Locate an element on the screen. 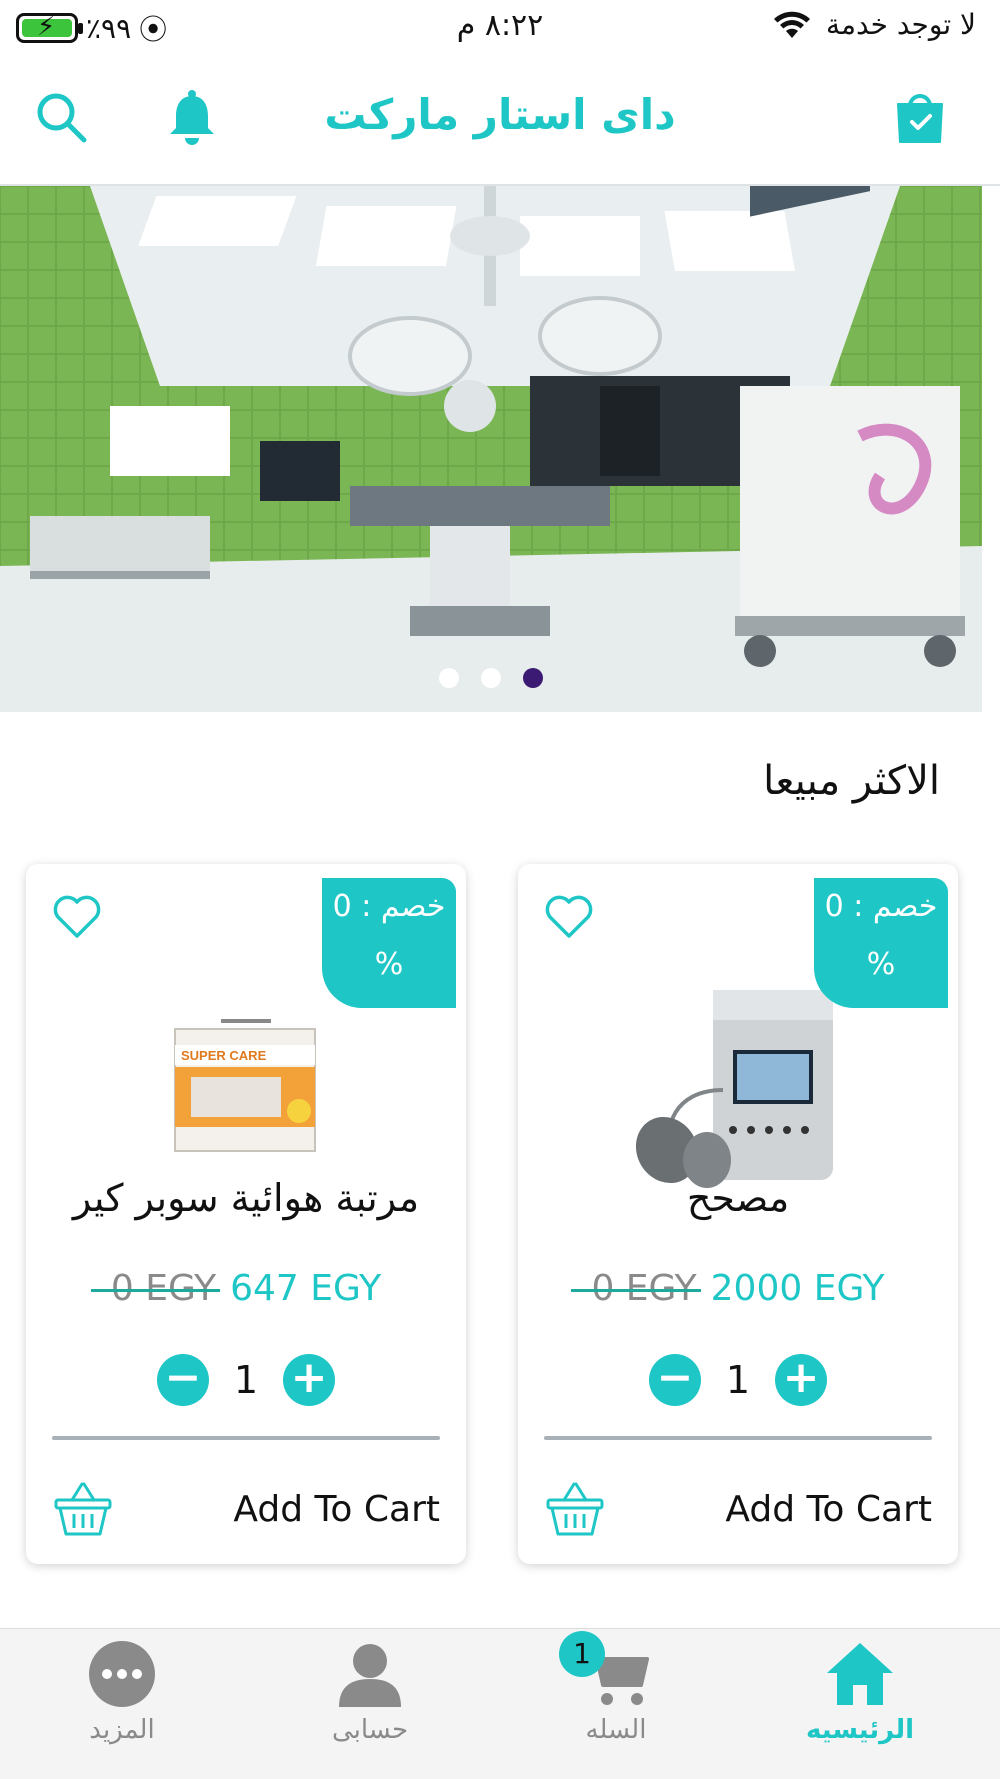  product-name: مرتبة هوائية سوبر كير is located at coordinates (246, 1198).